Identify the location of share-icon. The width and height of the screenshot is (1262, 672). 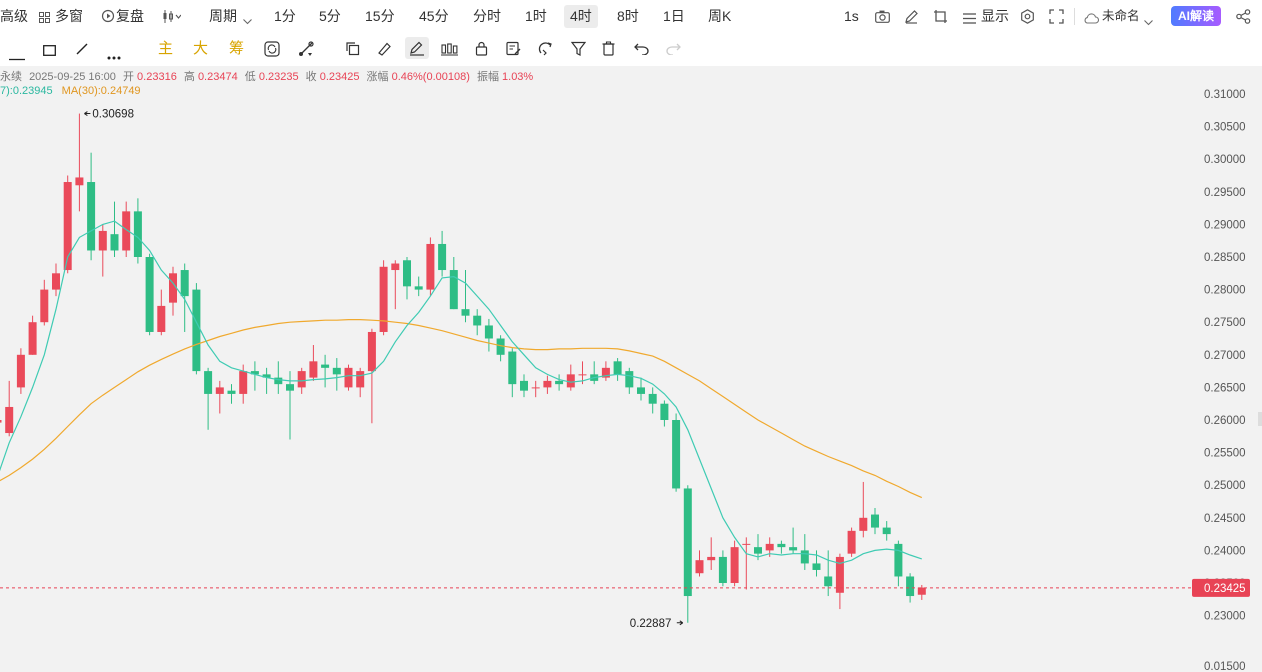
(1243, 16).